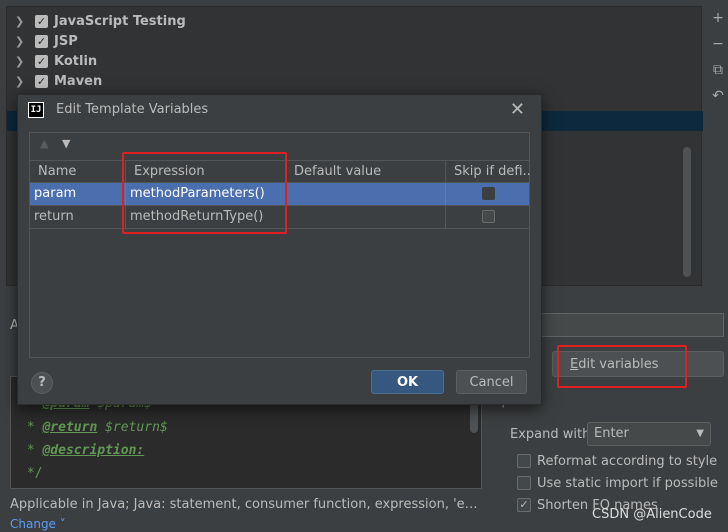 The width and height of the screenshot is (728, 532). I want to click on help-button: ?, so click(42, 383).